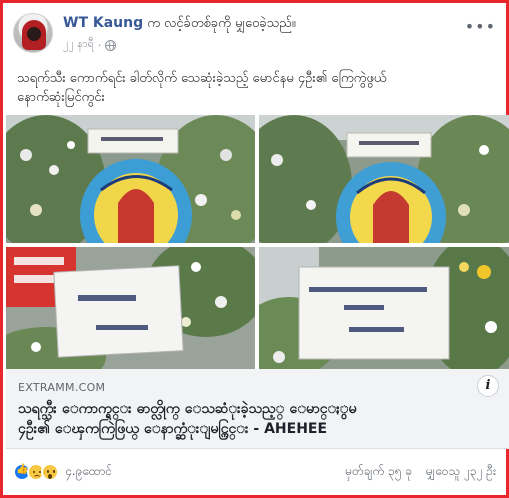  Describe the element at coordinates (219, 23) in the screenshot. I see `share-action-text: က လင့်ခ်တစ်ခုကို မျှဝေခဲ့သည်။` at that location.